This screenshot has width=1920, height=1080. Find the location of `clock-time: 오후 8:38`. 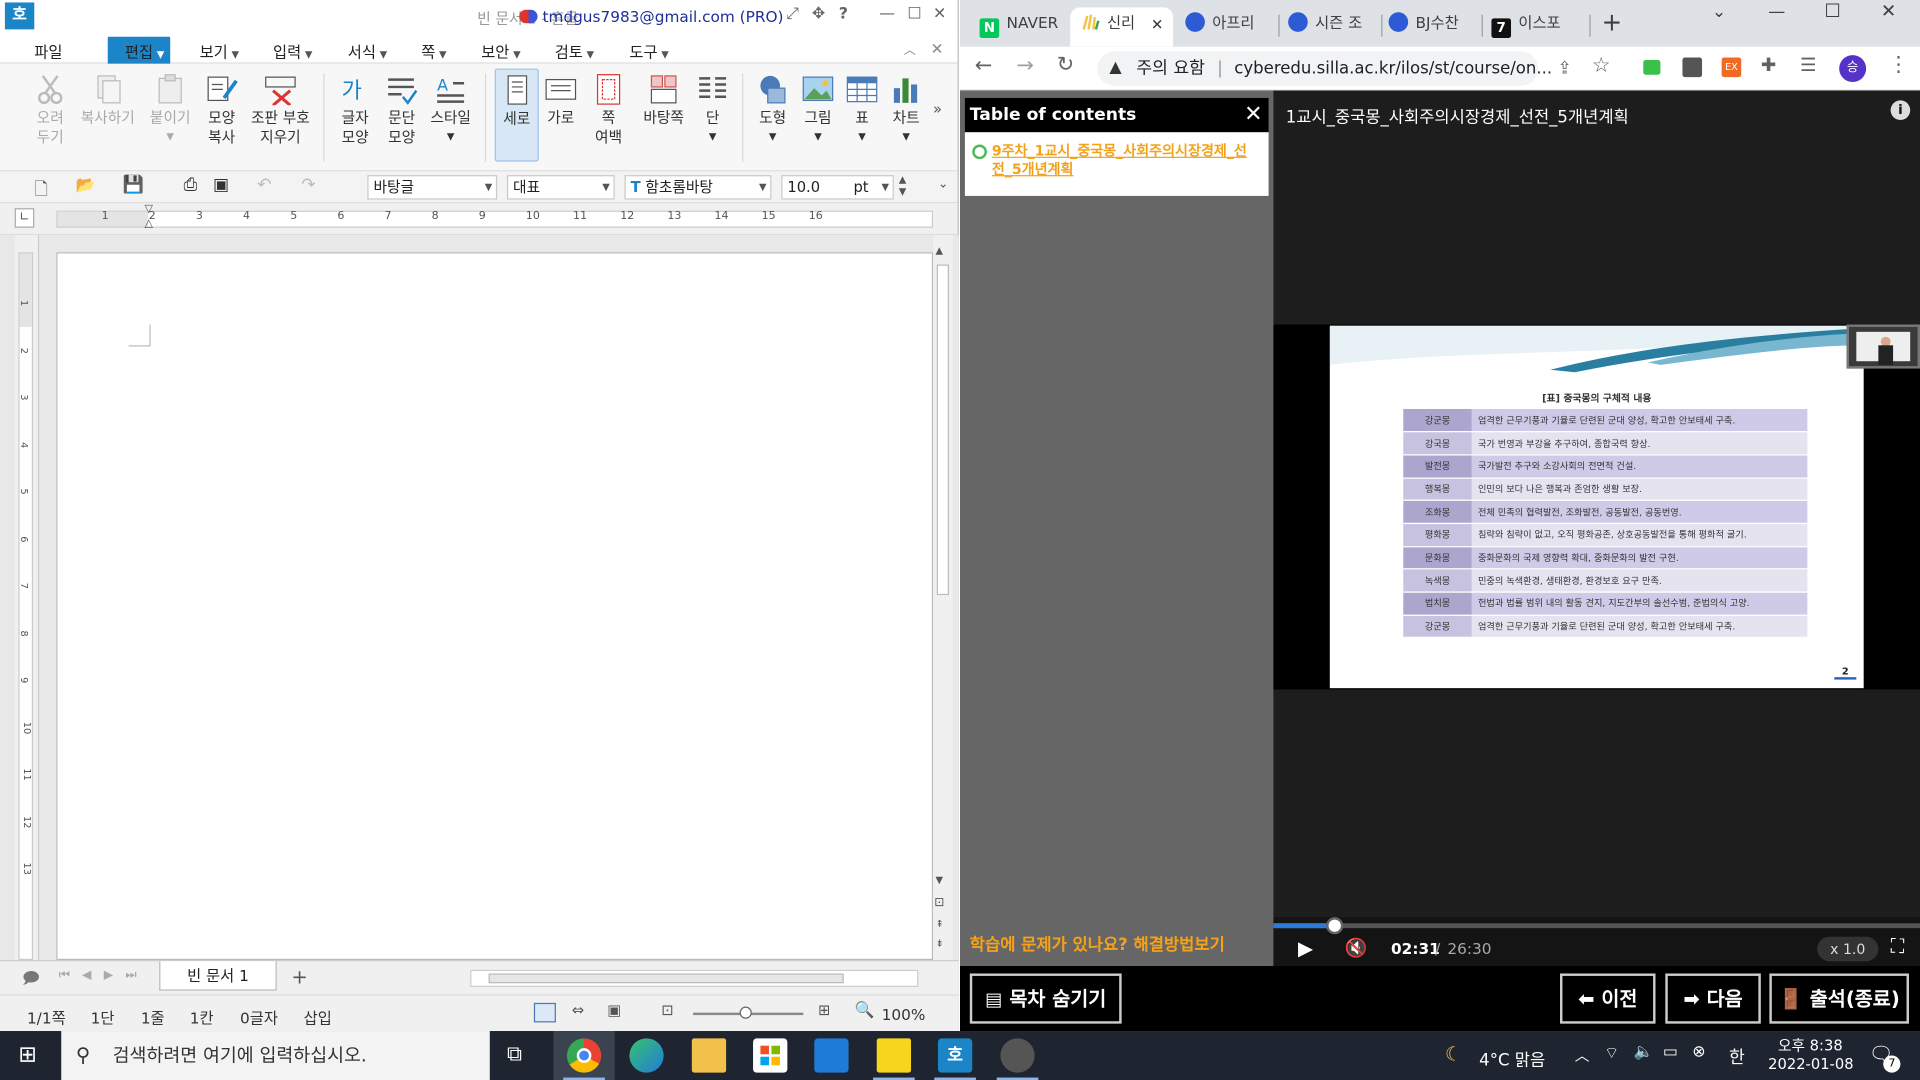

clock-time: 오후 8:38 is located at coordinates (1810, 1045).